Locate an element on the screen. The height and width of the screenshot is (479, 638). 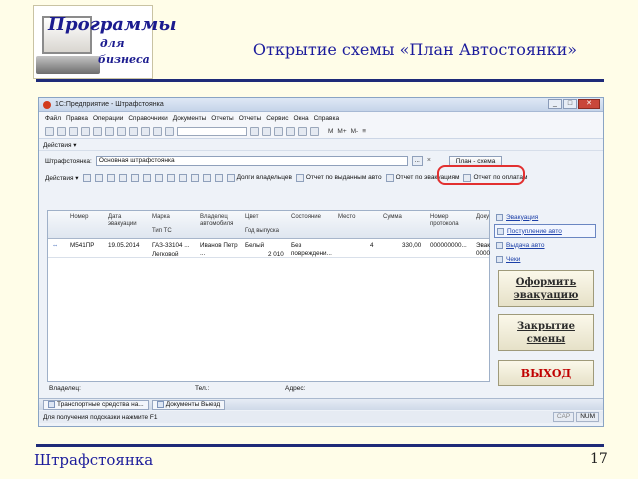
top-divider is located at coordinates (320, 80).